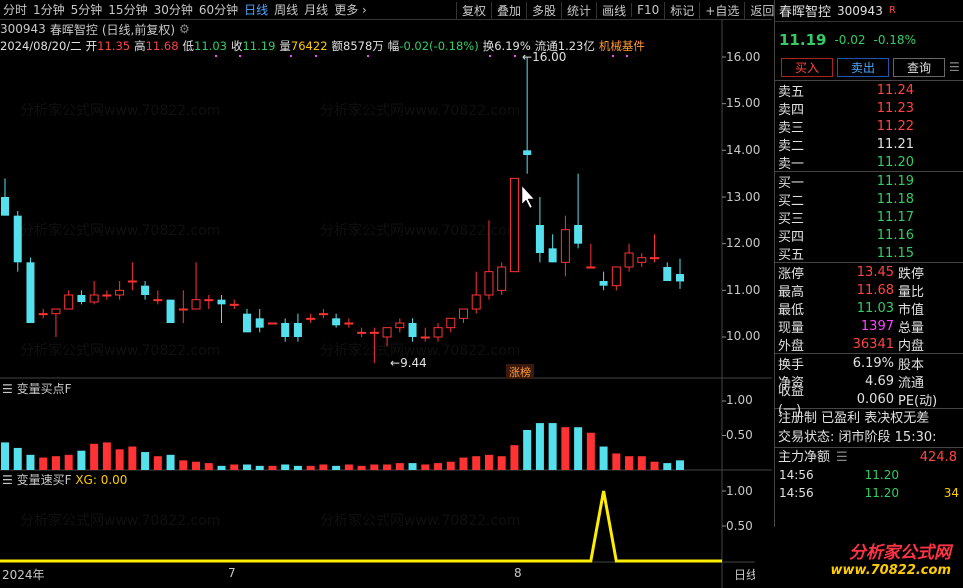 The image size is (963, 588). What do you see at coordinates (743, 243) in the screenshot?
I see `y-tick: 12.00` at bounding box center [743, 243].